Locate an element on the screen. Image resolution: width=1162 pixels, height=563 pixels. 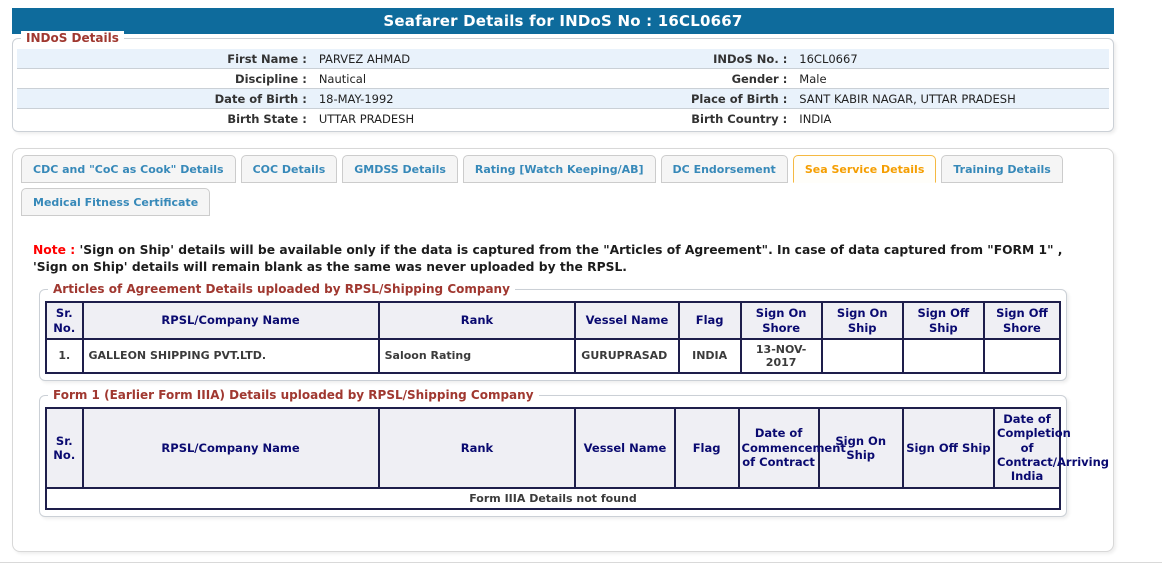
cell-flag: INDIA is located at coordinates (709, 355).